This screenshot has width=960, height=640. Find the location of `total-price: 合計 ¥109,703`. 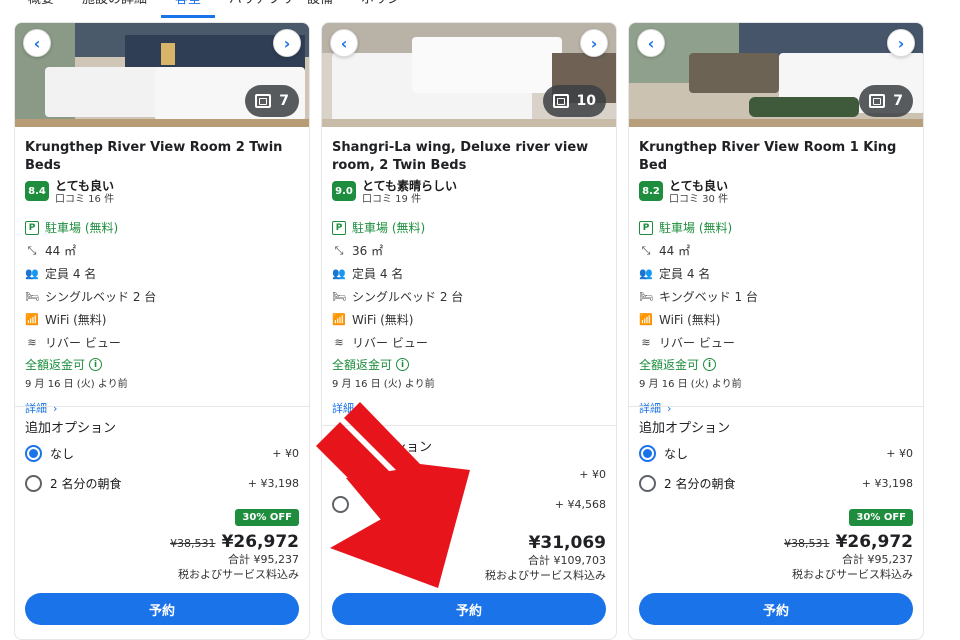

total-price: 合計 ¥109,703 is located at coordinates (567, 560).